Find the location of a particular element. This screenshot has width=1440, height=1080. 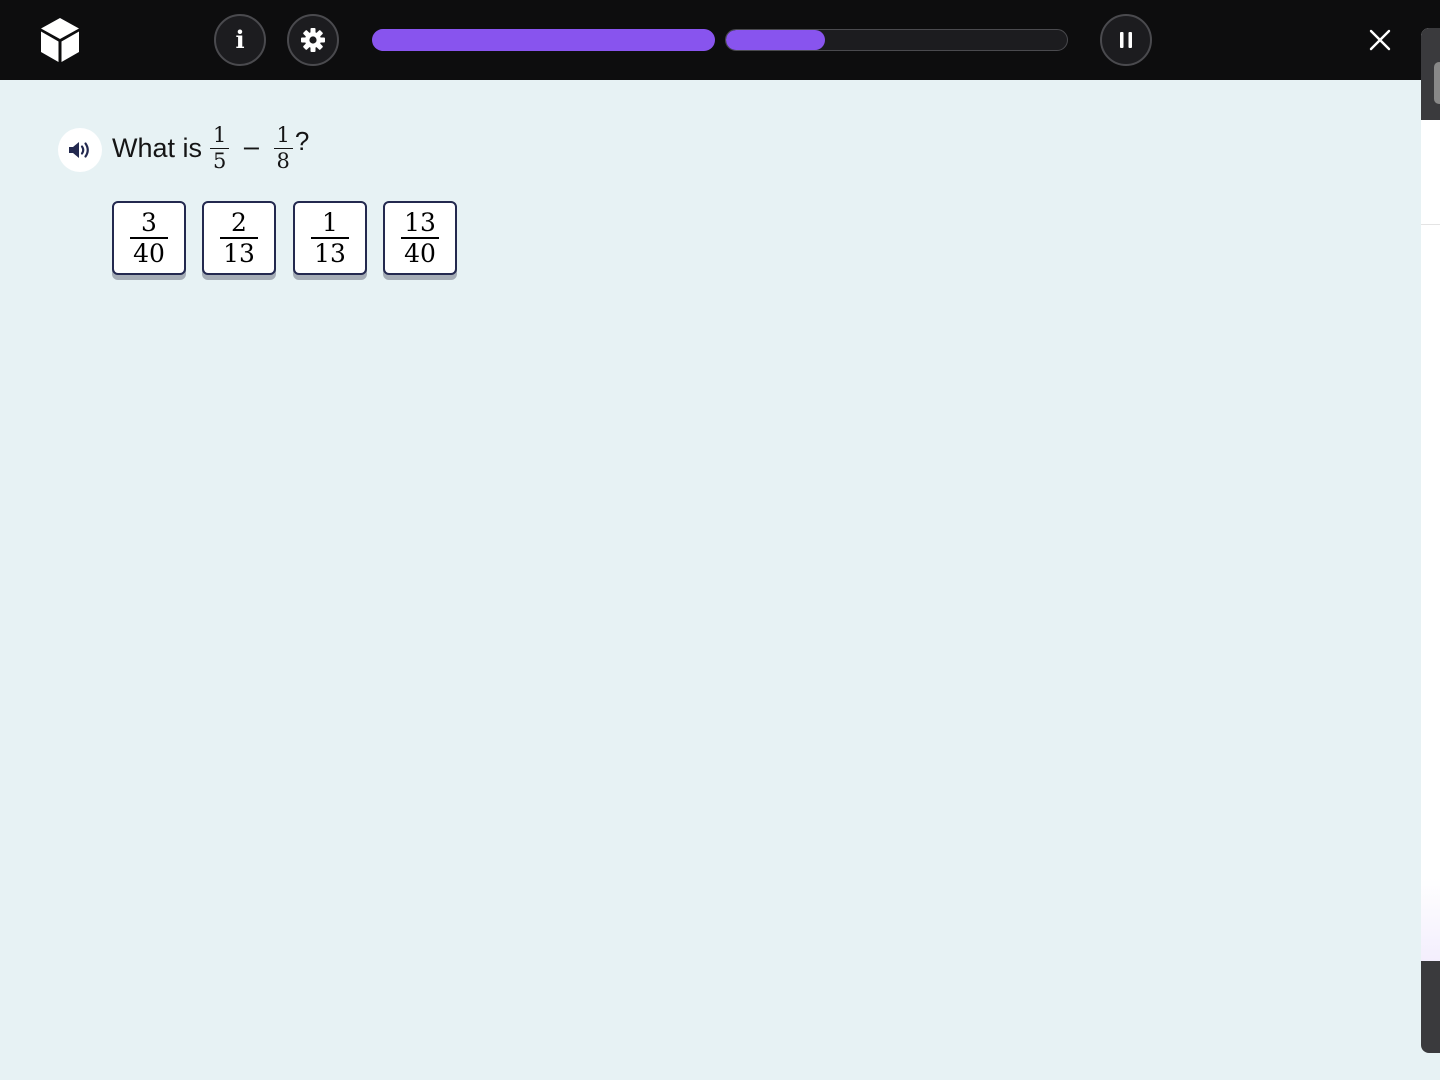

answer-option-3: 1 13 is located at coordinates (330, 238).